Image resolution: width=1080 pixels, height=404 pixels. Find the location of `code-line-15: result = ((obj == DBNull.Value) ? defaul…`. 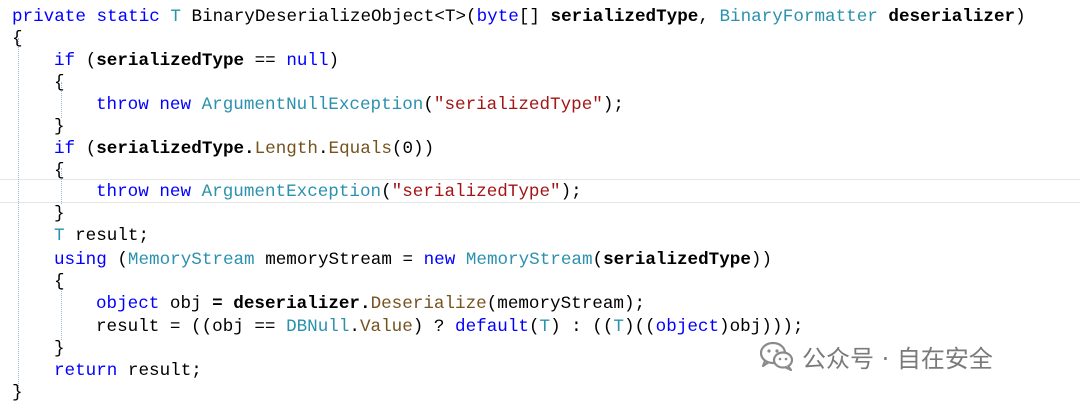

code-line-15: result = ((obj == DBNull.Value) ? defaul… is located at coordinates (450, 327).